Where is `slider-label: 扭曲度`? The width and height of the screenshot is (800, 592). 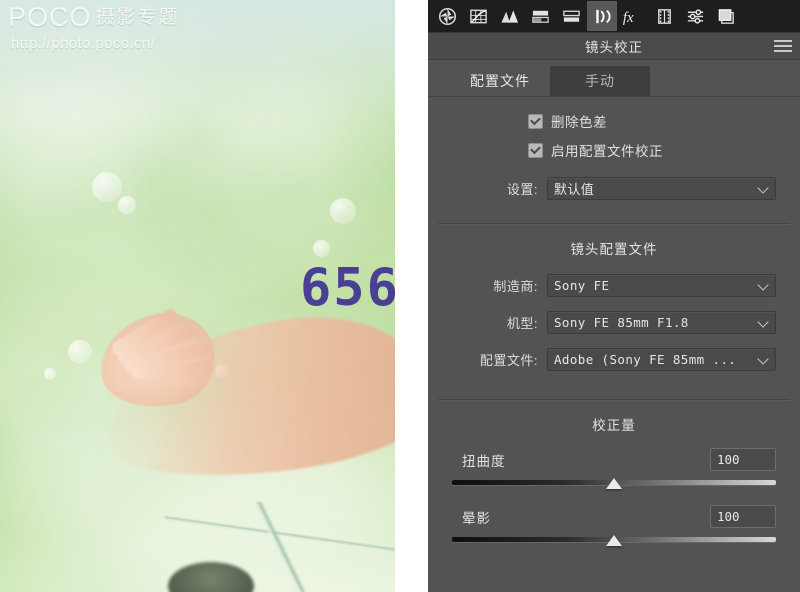 slider-label: 扭曲度 is located at coordinates (484, 461).